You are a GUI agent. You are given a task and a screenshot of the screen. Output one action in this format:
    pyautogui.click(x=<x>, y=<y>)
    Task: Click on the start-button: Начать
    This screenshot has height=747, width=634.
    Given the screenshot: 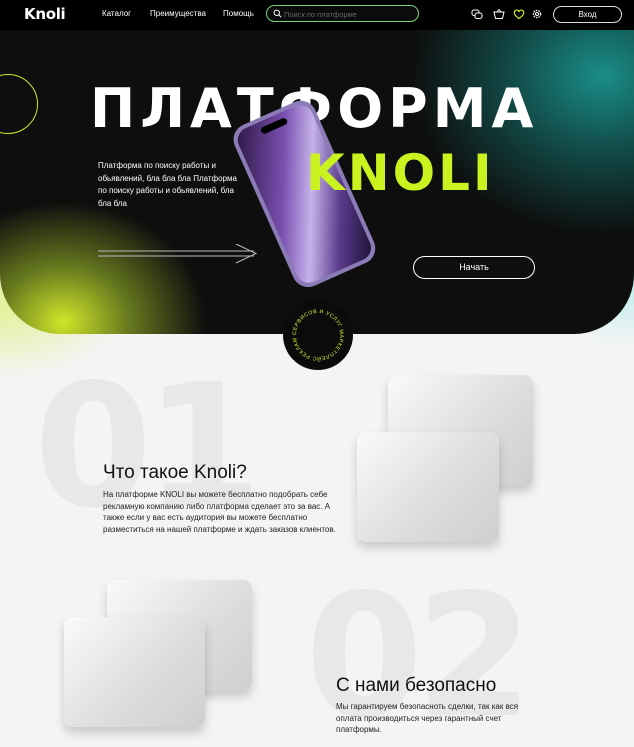 What is the action you would take?
    pyautogui.click(x=474, y=267)
    